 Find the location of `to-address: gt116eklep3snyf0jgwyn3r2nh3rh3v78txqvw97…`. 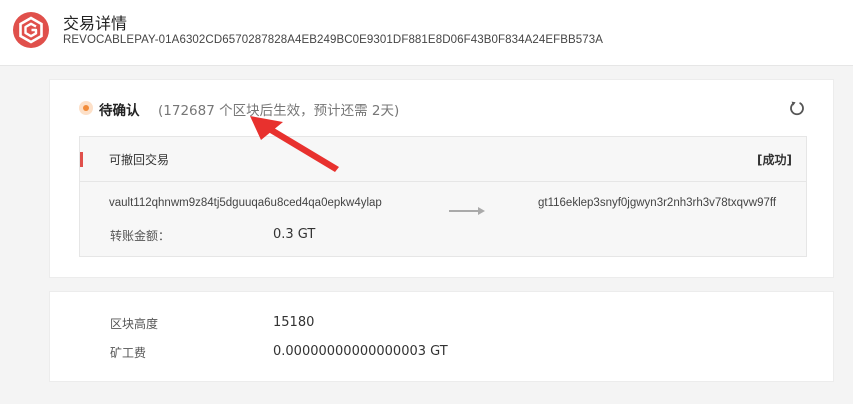

to-address: gt116eklep3snyf0jgwyn3r2nh3rh3v78txqvw97… is located at coordinates (657, 203).